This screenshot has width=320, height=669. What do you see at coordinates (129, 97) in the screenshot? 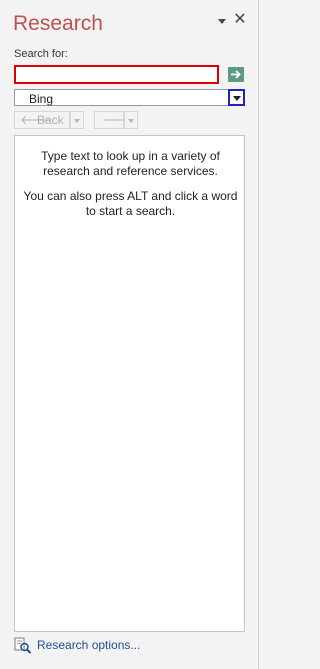
I see `research-source-select: Bing` at bounding box center [129, 97].